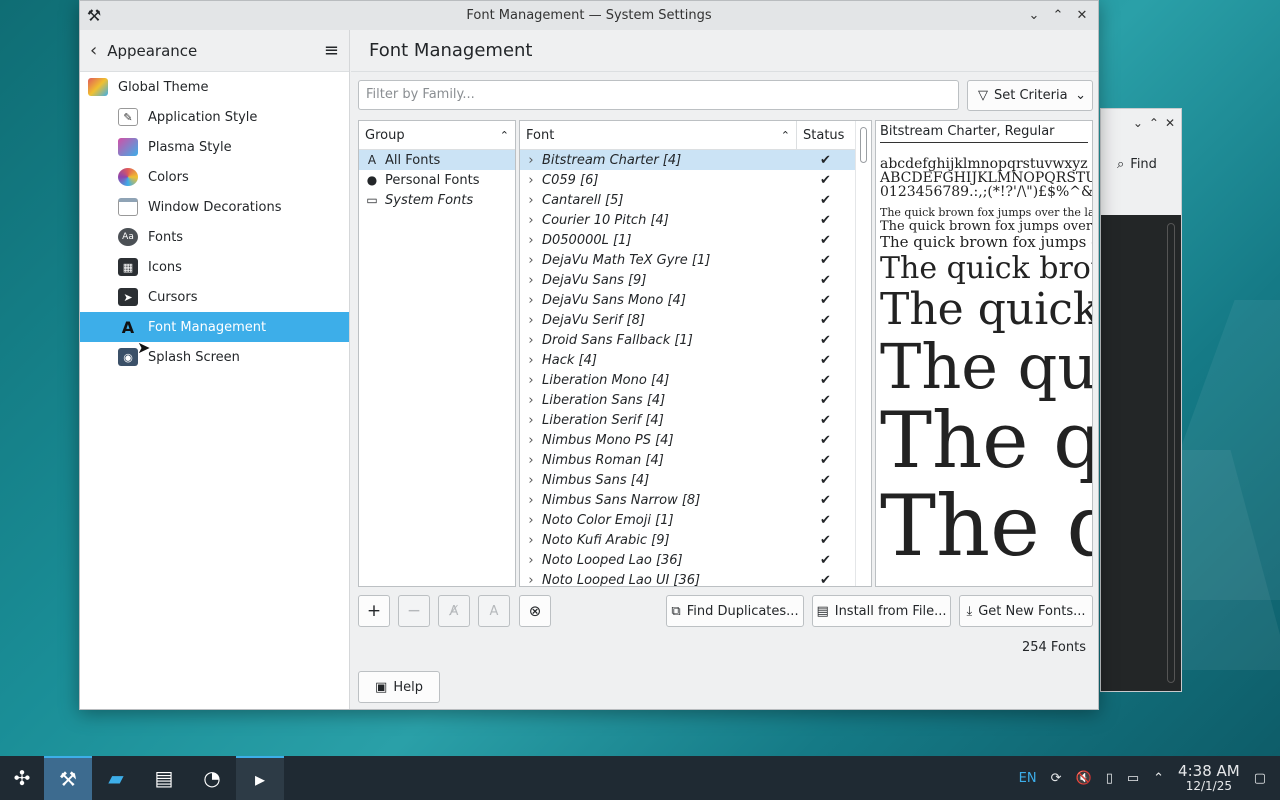  What do you see at coordinates (214, 327) in the screenshot?
I see `sidebar-item-font-management: A Font Management` at bounding box center [214, 327].